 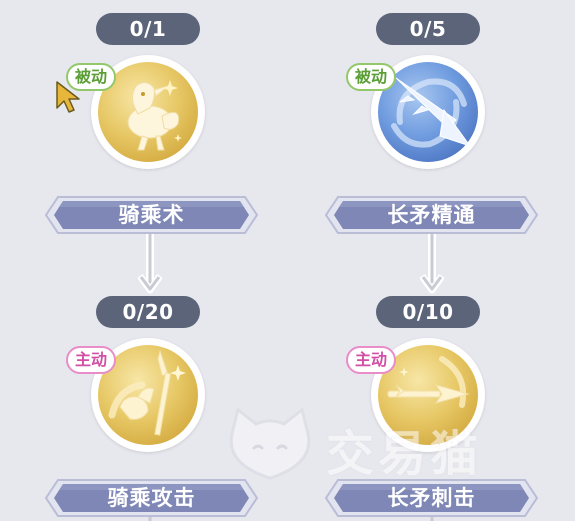 I want to click on skill-name: 骑乘术, so click(x=151, y=215).